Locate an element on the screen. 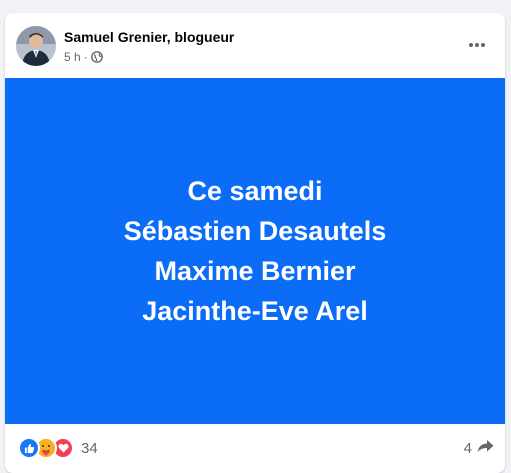 The width and height of the screenshot is (511, 473). more-options-icon is located at coordinates (477, 45).